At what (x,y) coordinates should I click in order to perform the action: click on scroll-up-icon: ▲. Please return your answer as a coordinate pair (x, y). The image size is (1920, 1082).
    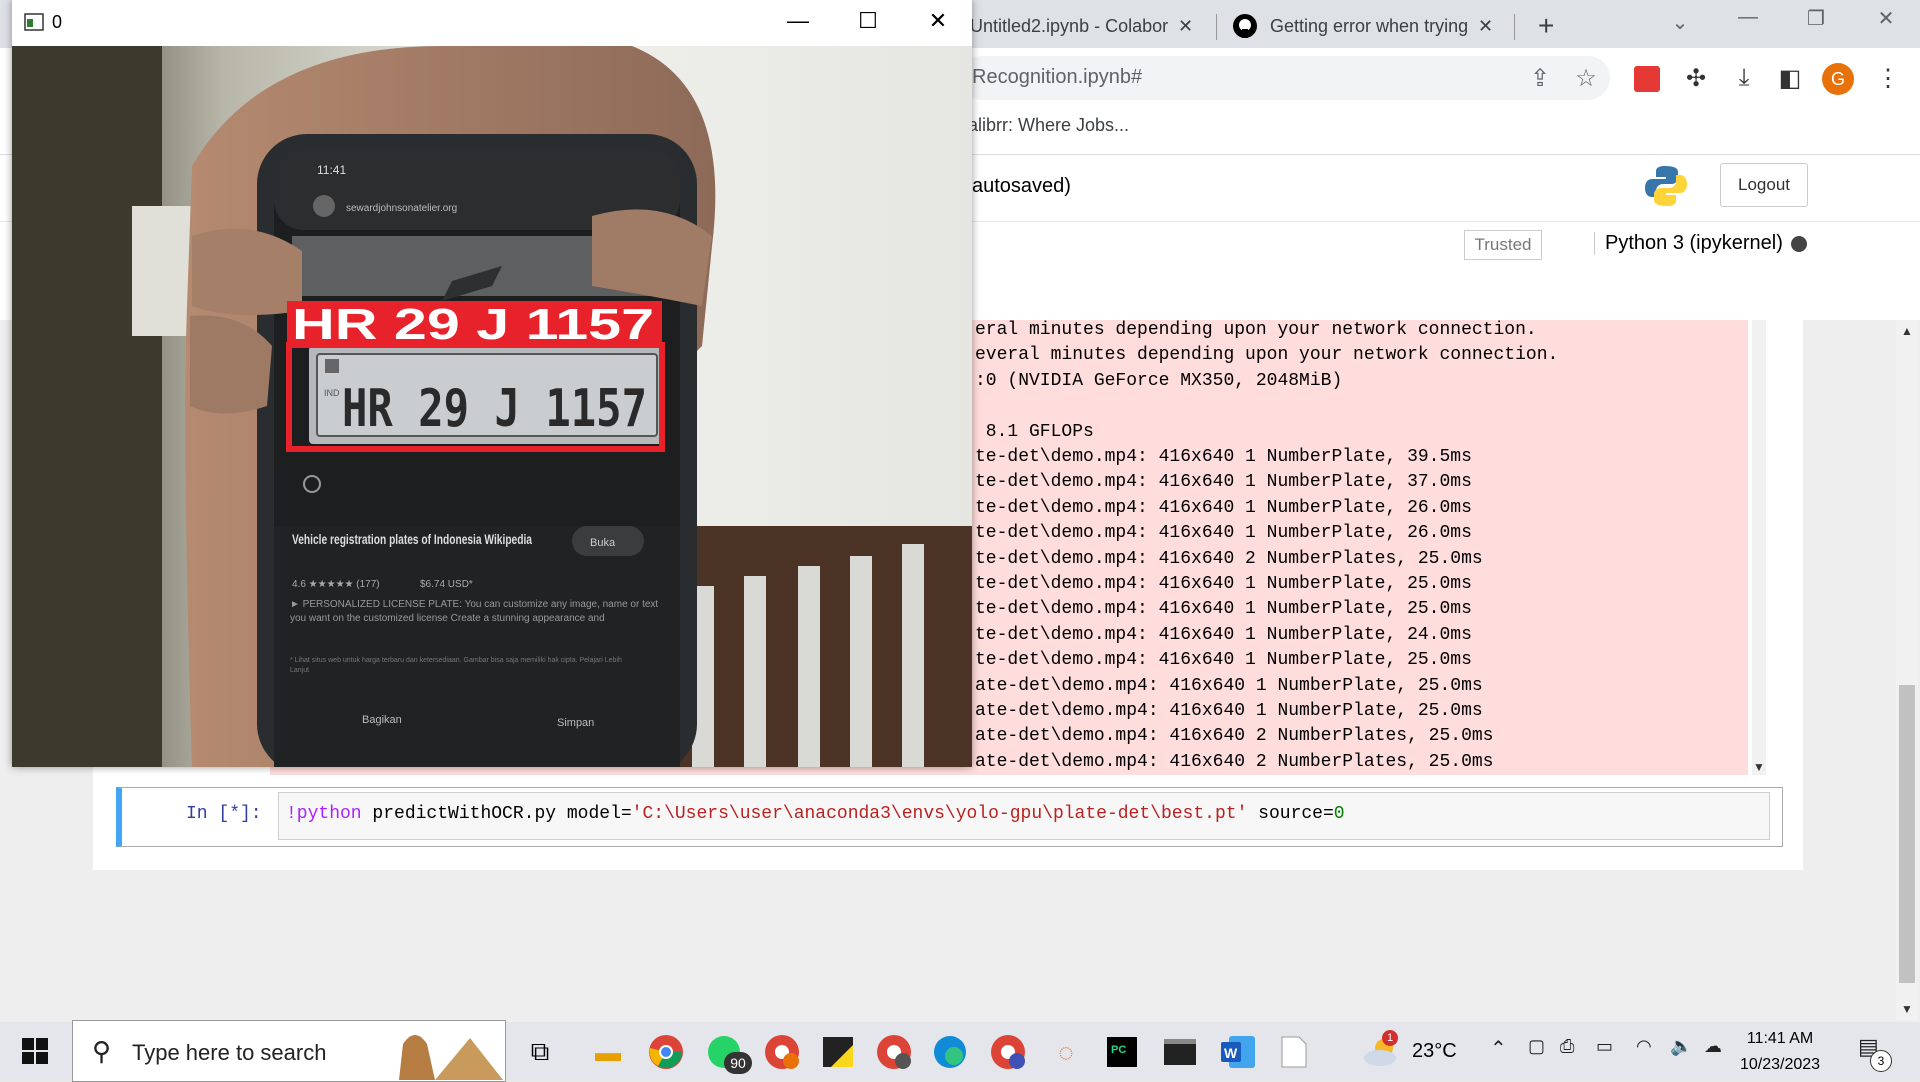
    Looking at the image, I should click on (1907, 331).